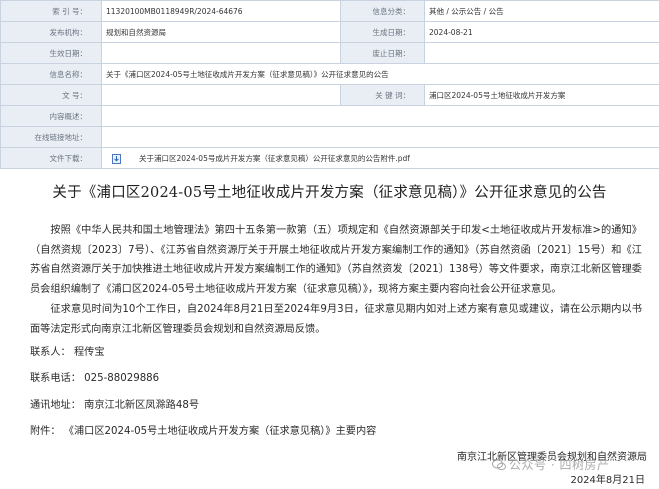 The height and width of the screenshot is (489, 659). I want to click on download-icon, so click(116, 158).